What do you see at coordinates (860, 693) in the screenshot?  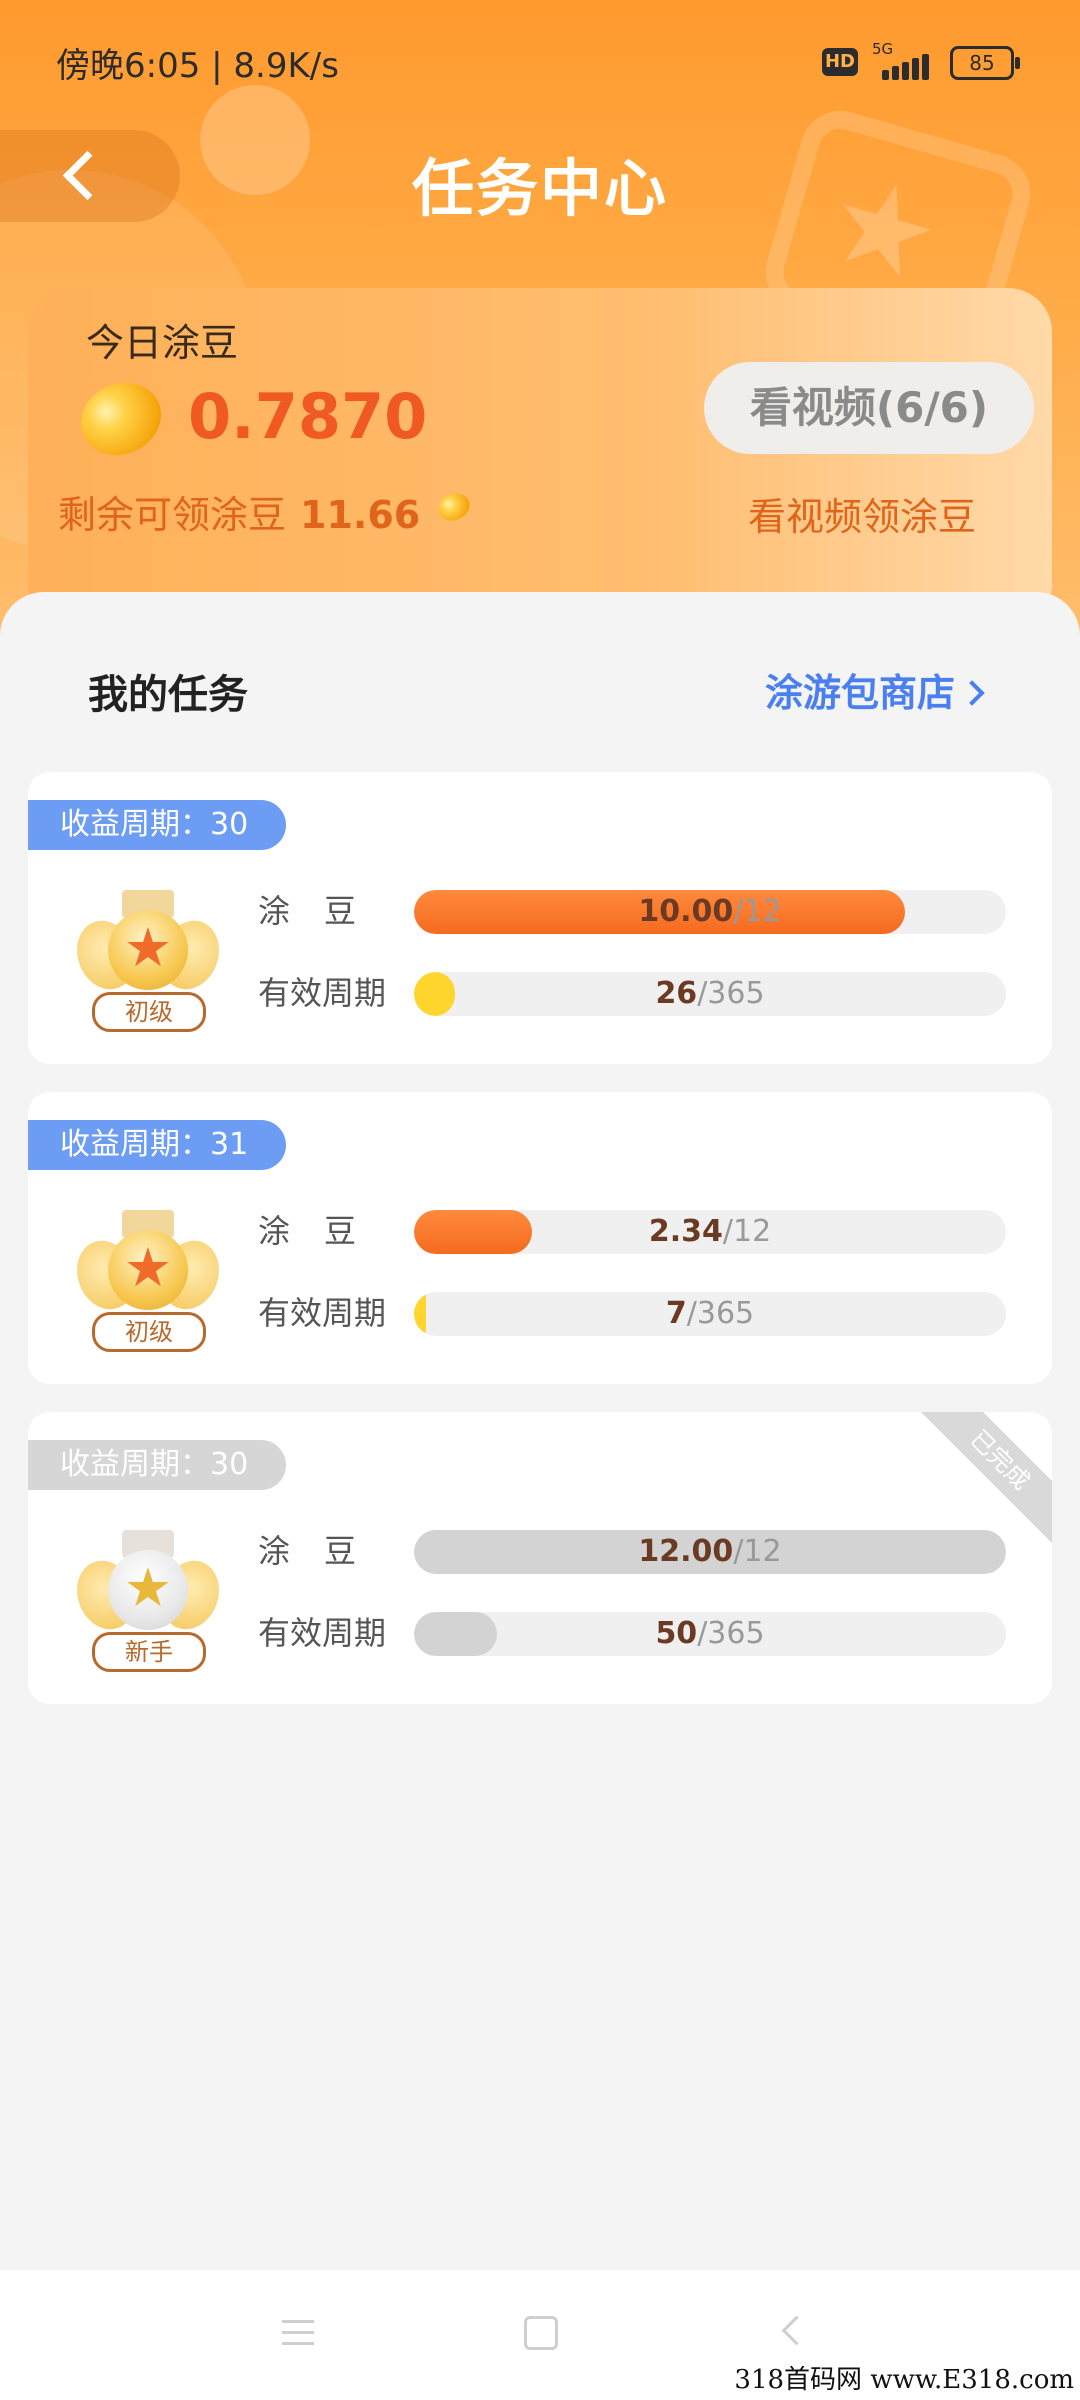 I see `shop-link-label: 涂游包商店` at bounding box center [860, 693].